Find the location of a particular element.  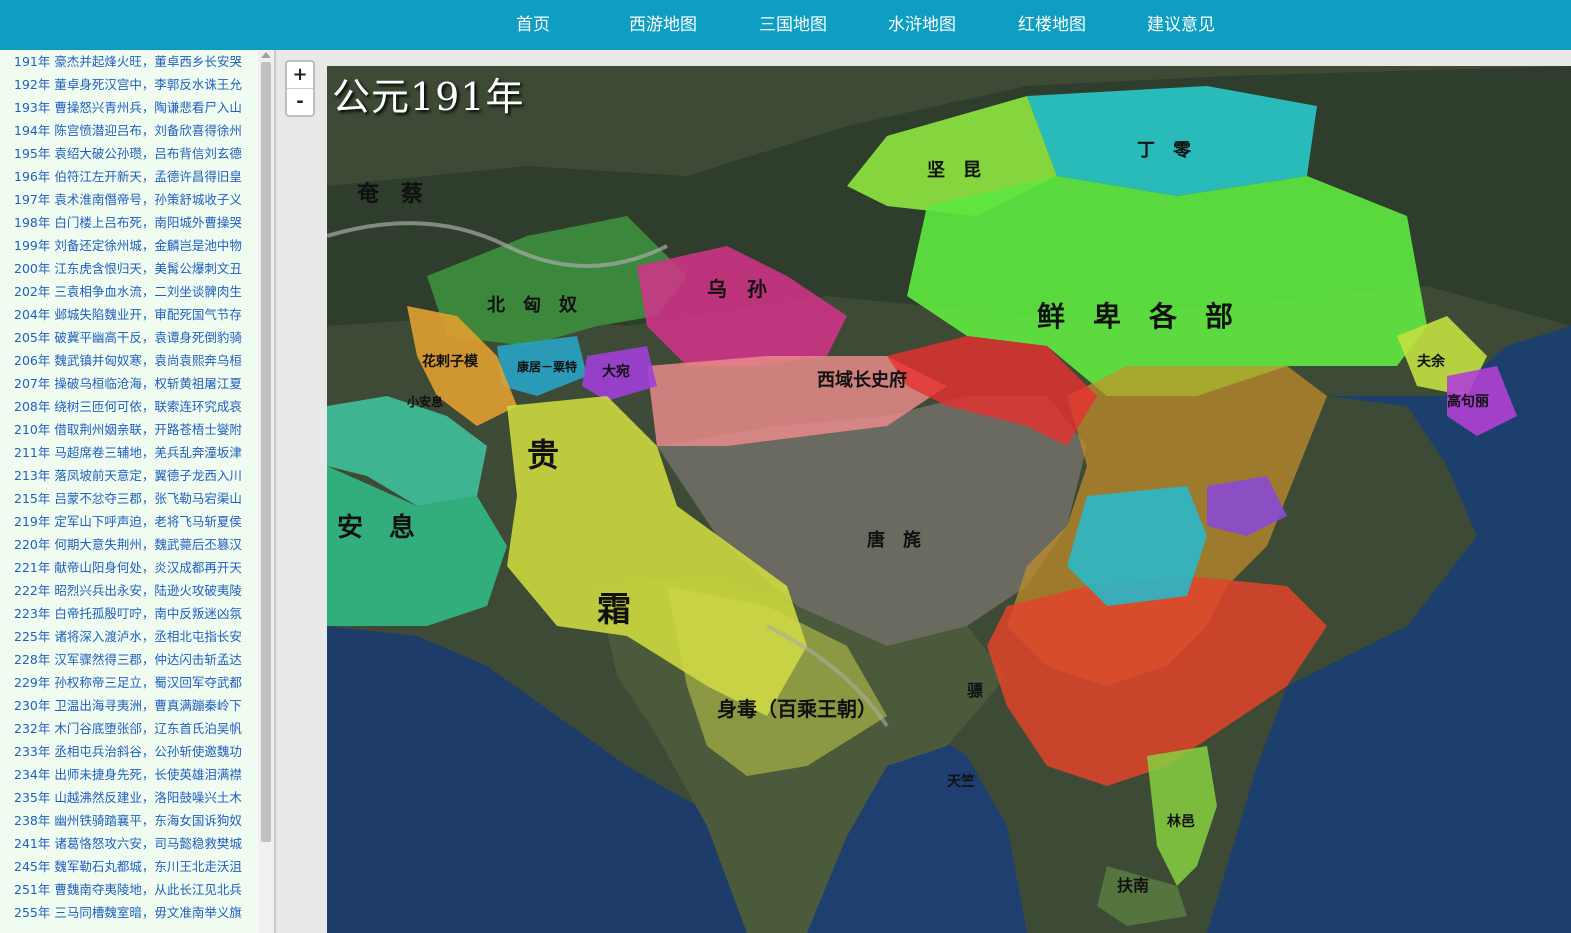

event-list-item: 228年 汉军骤然得三郡，仲达闪击斩孟达 is located at coordinates (129, 659).